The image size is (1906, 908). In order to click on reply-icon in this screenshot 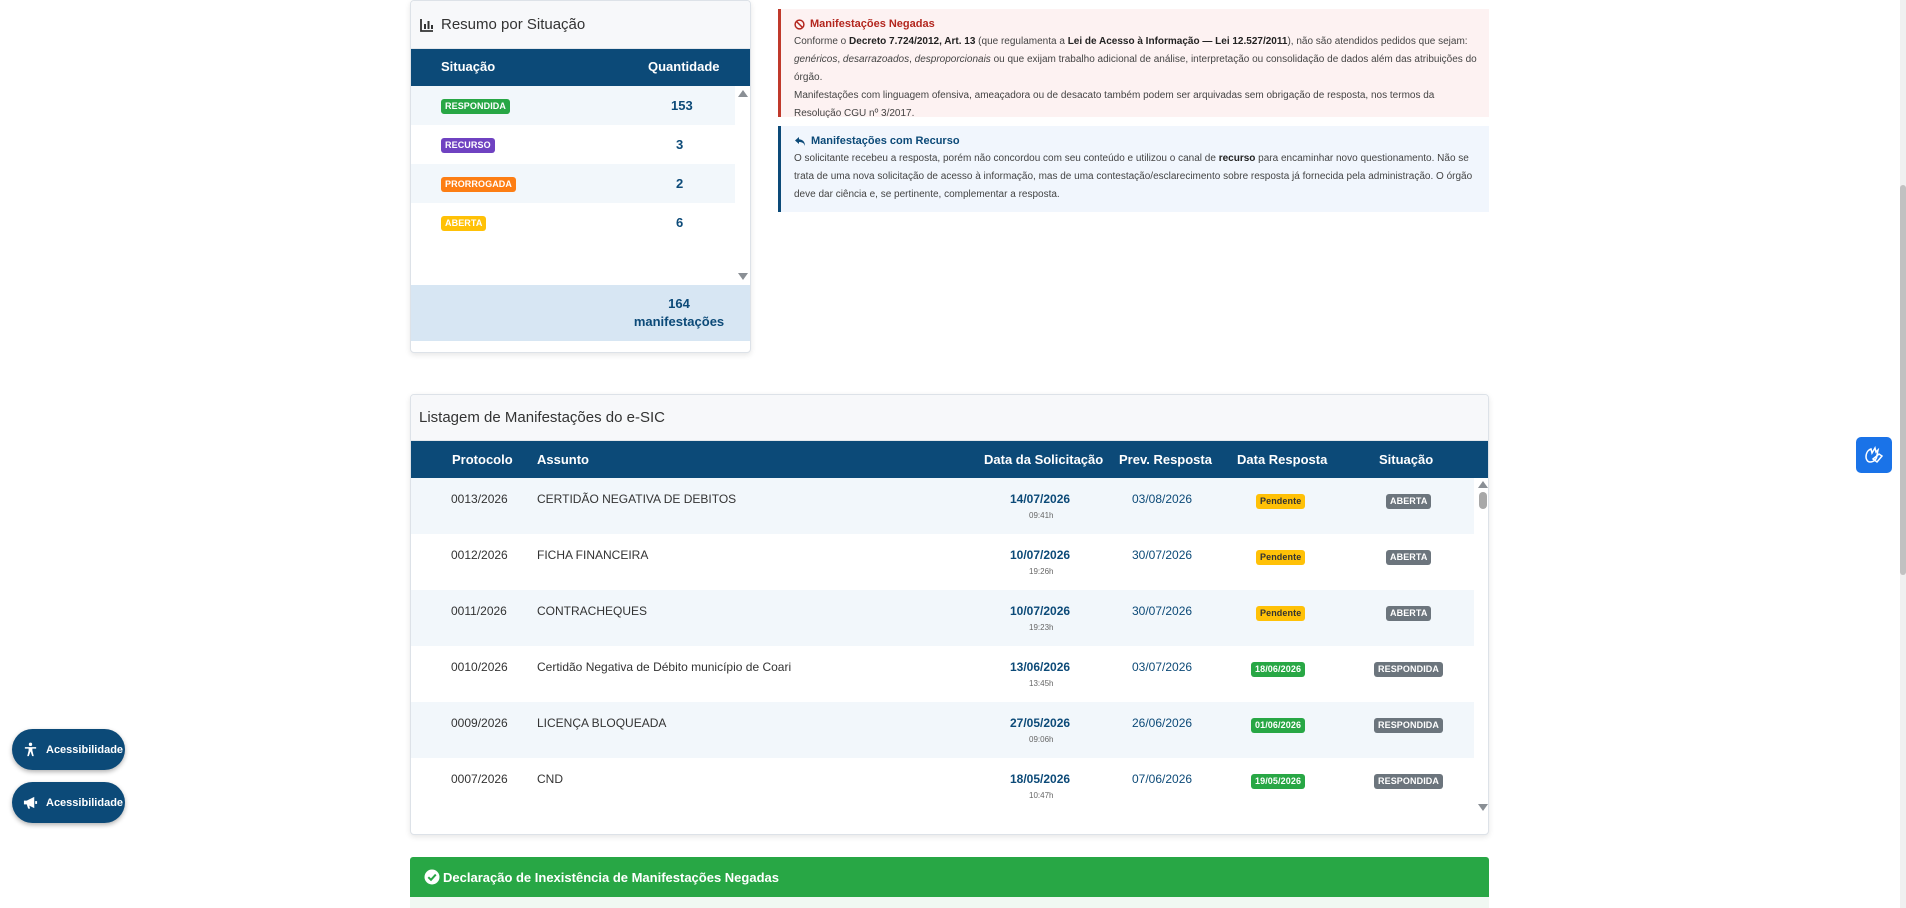, I will do `click(800, 141)`.